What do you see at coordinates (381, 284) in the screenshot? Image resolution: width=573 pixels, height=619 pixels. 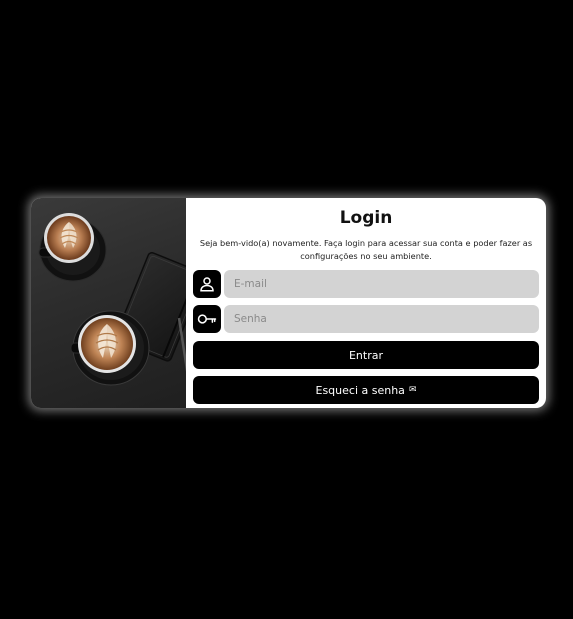 I see `email-input` at bounding box center [381, 284].